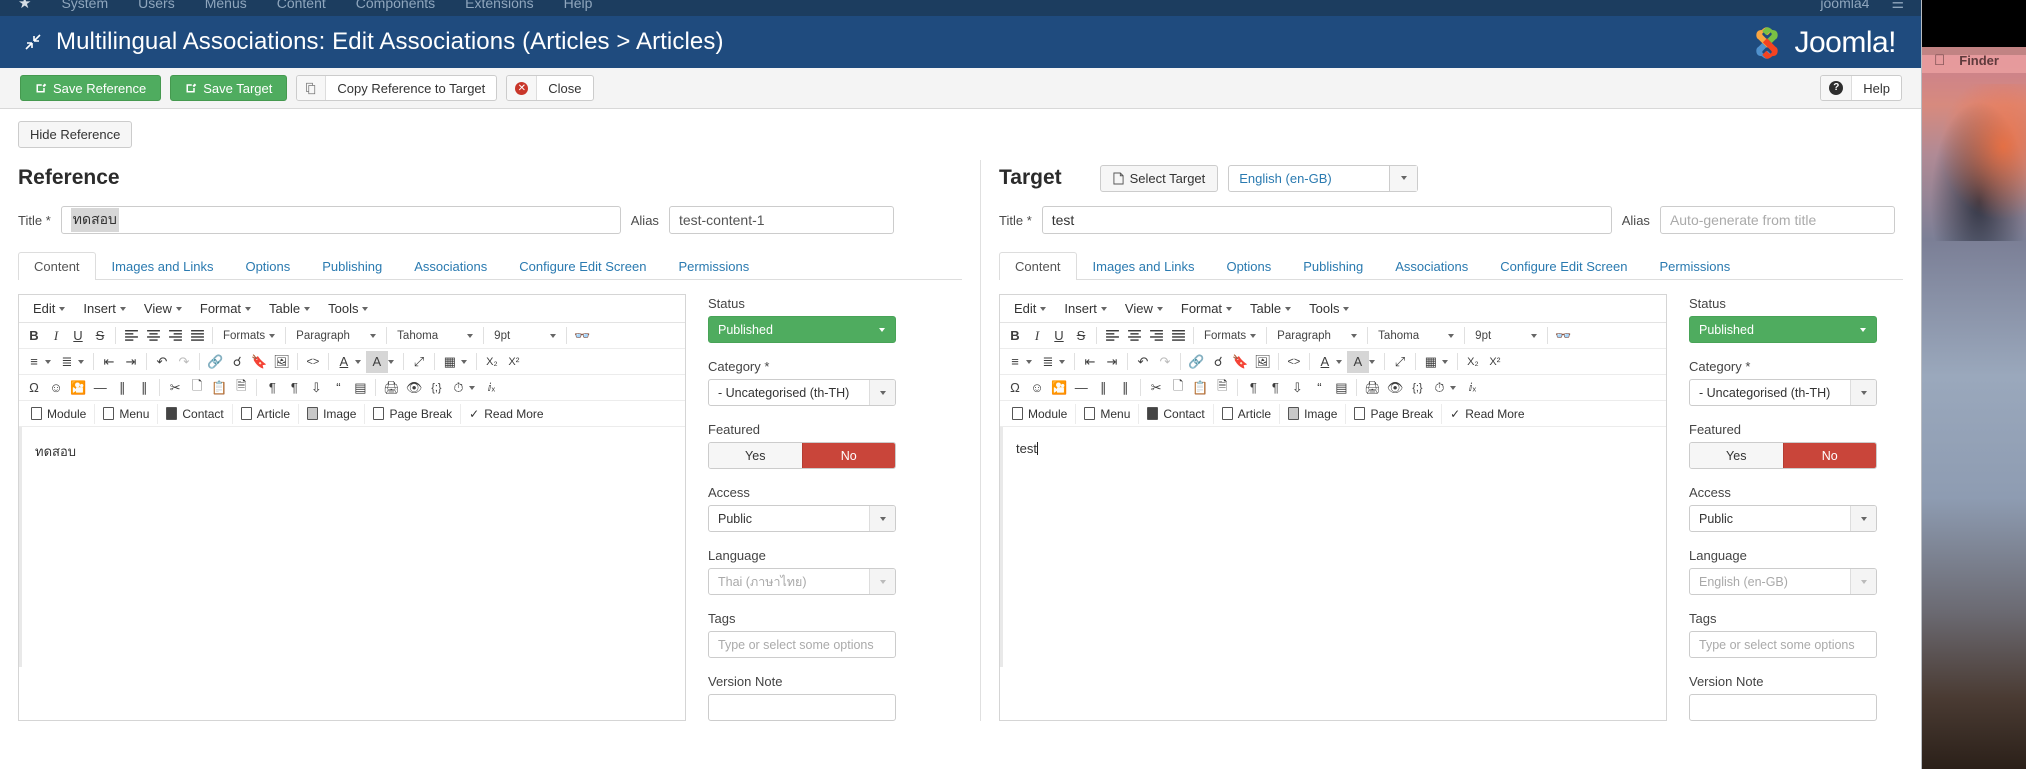 Image resolution: width=2026 pixels, height=769 pixels. Describe the element at coordinates (156, 5) in the screenshot. I see `admin-menu-item-users: Users` at that location.